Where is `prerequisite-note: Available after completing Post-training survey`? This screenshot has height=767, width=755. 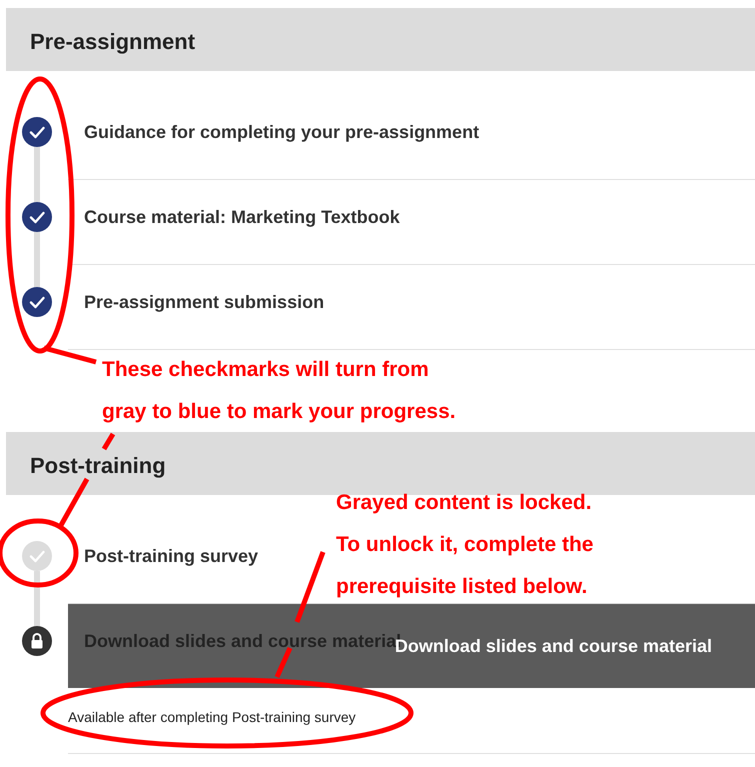 prerequisite-note: Available after completing Post-training survey is located at coordinates (212, 717).